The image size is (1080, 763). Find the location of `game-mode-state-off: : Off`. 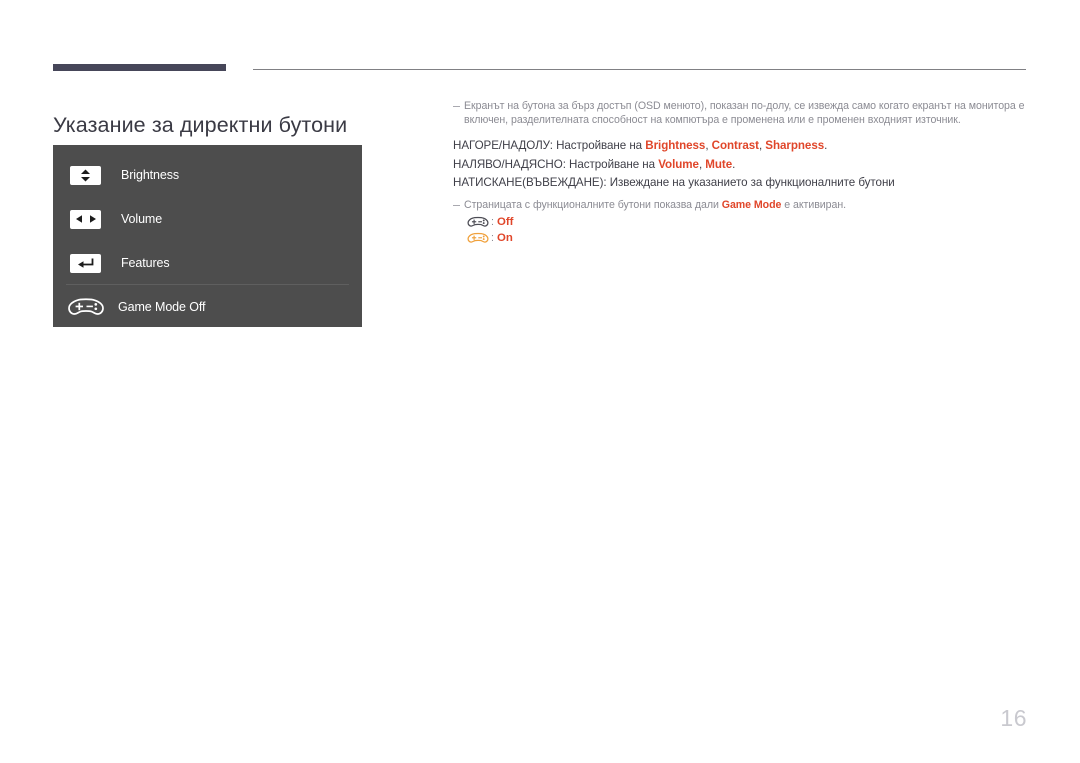

game-mode-state-off: : Off is located at coordinates (746, 221).